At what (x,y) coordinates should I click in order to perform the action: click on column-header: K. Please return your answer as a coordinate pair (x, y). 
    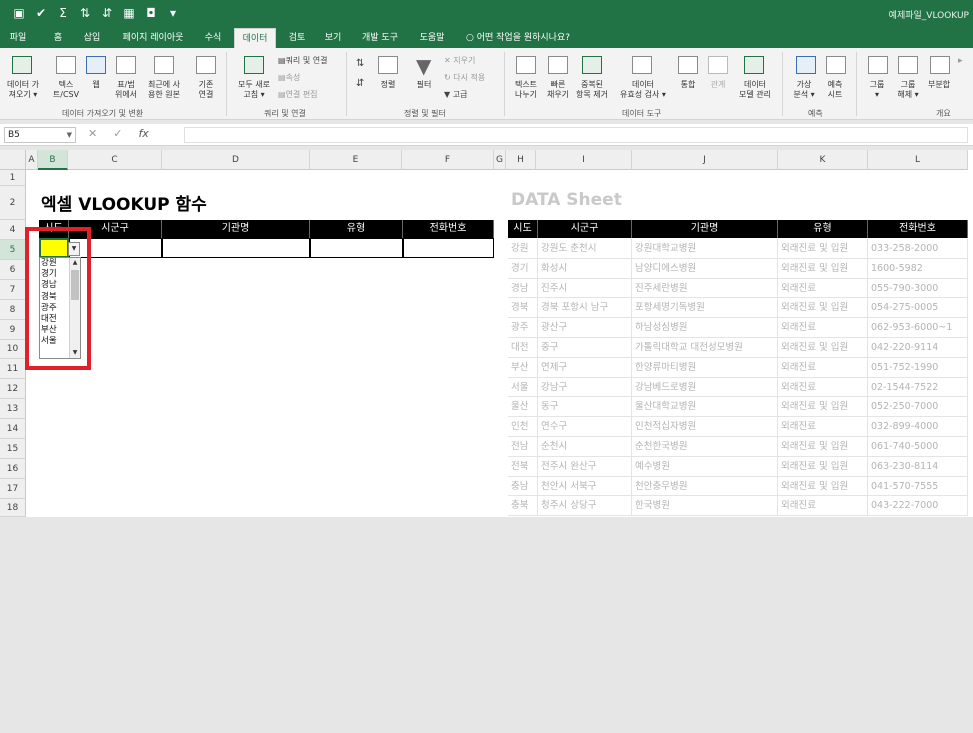
    Looking at the image, I should click on (823, 160).